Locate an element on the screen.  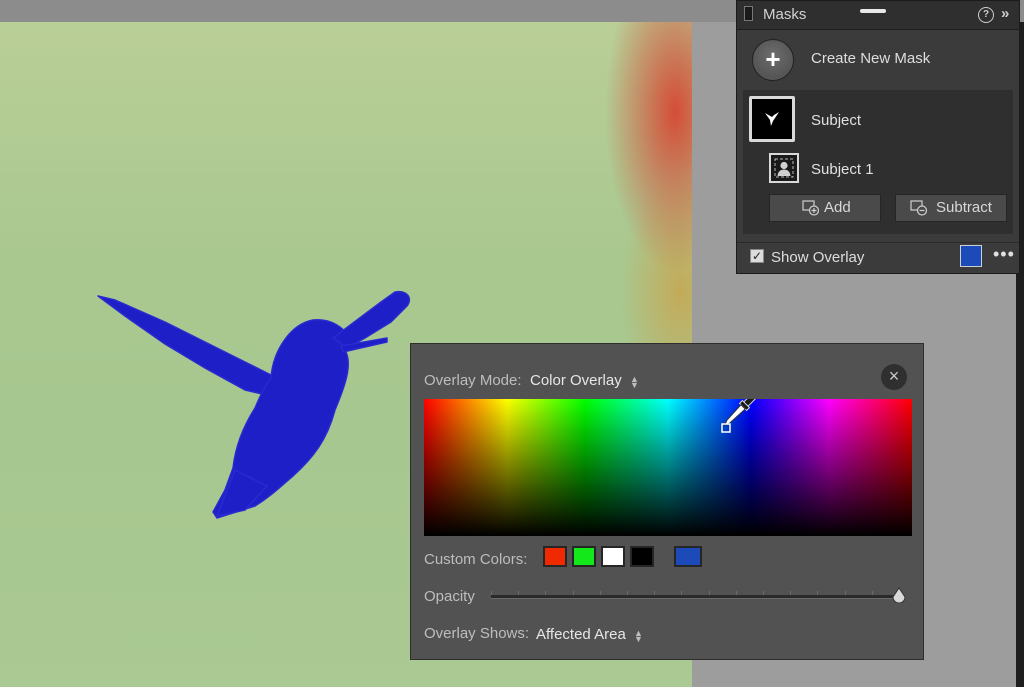
more-options-icon: ••• is located at coordinates (1004, 254).